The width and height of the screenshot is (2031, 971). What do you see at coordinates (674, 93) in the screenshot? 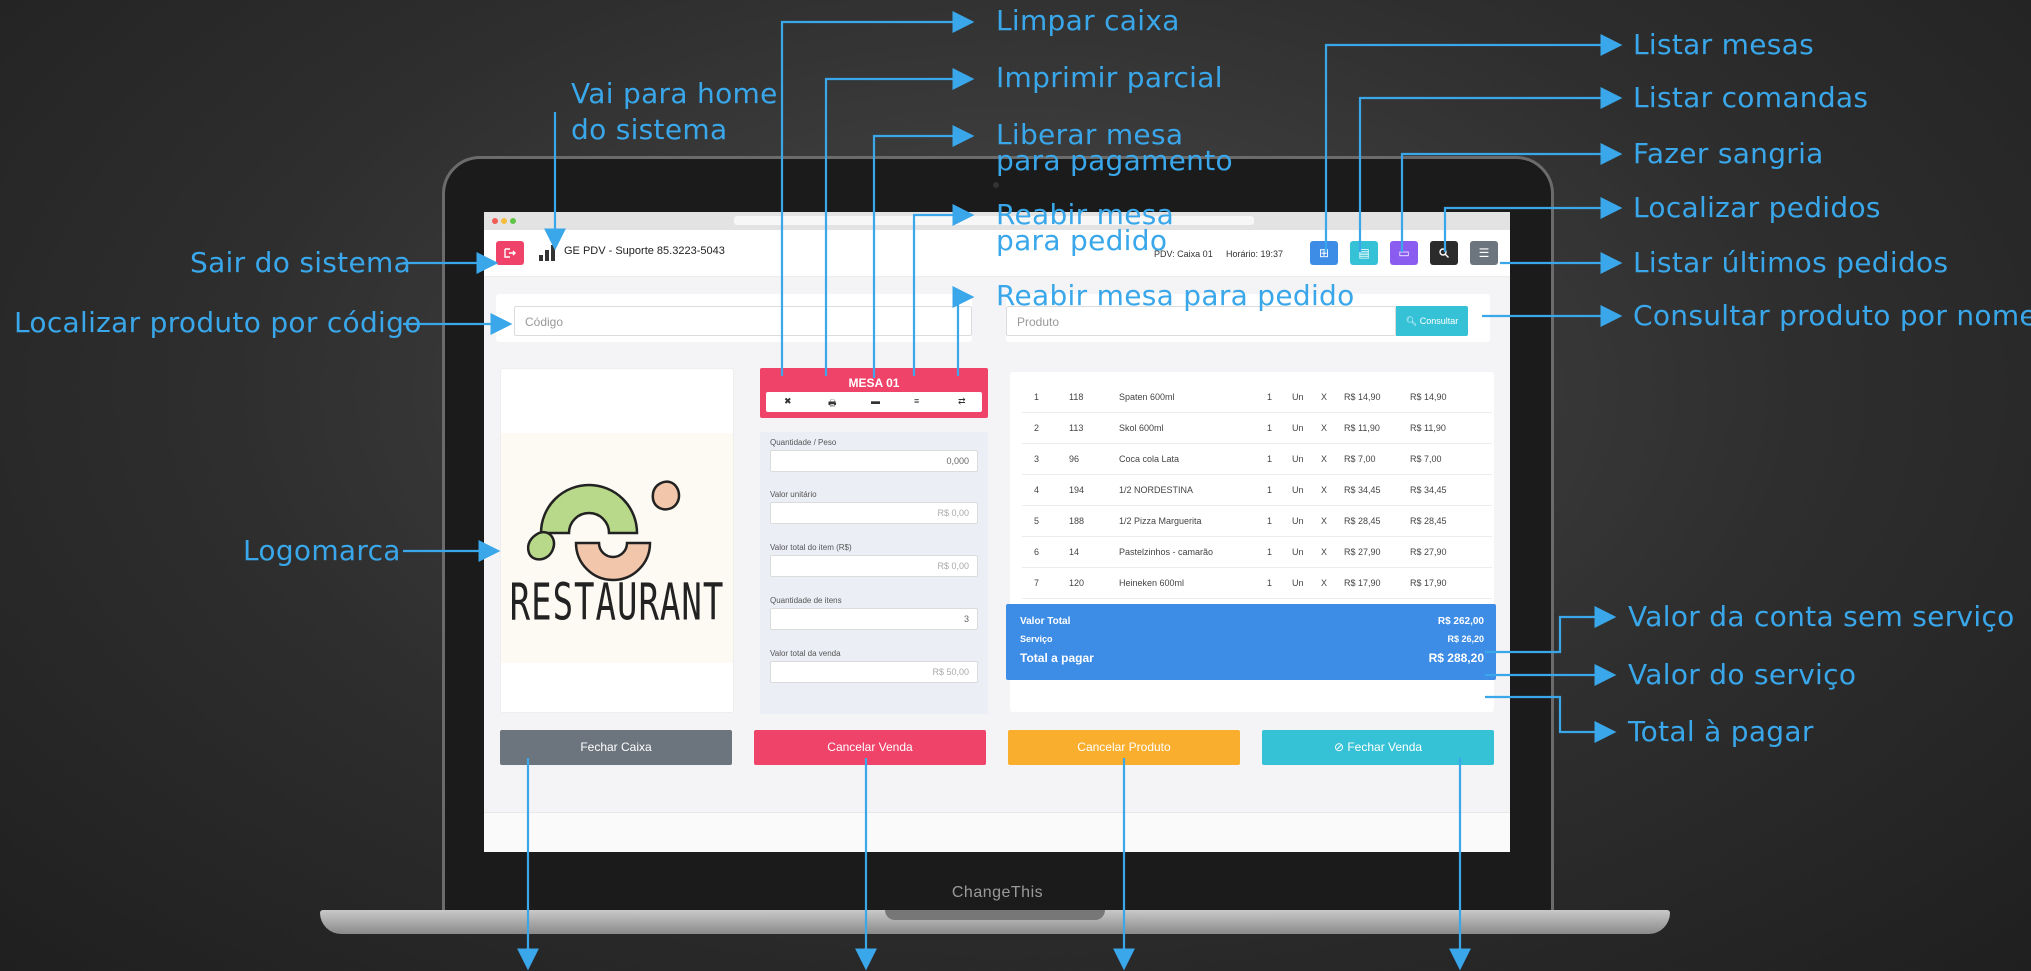
I see `ann-home-1: Vai para home` at bounding box center [674, 93].